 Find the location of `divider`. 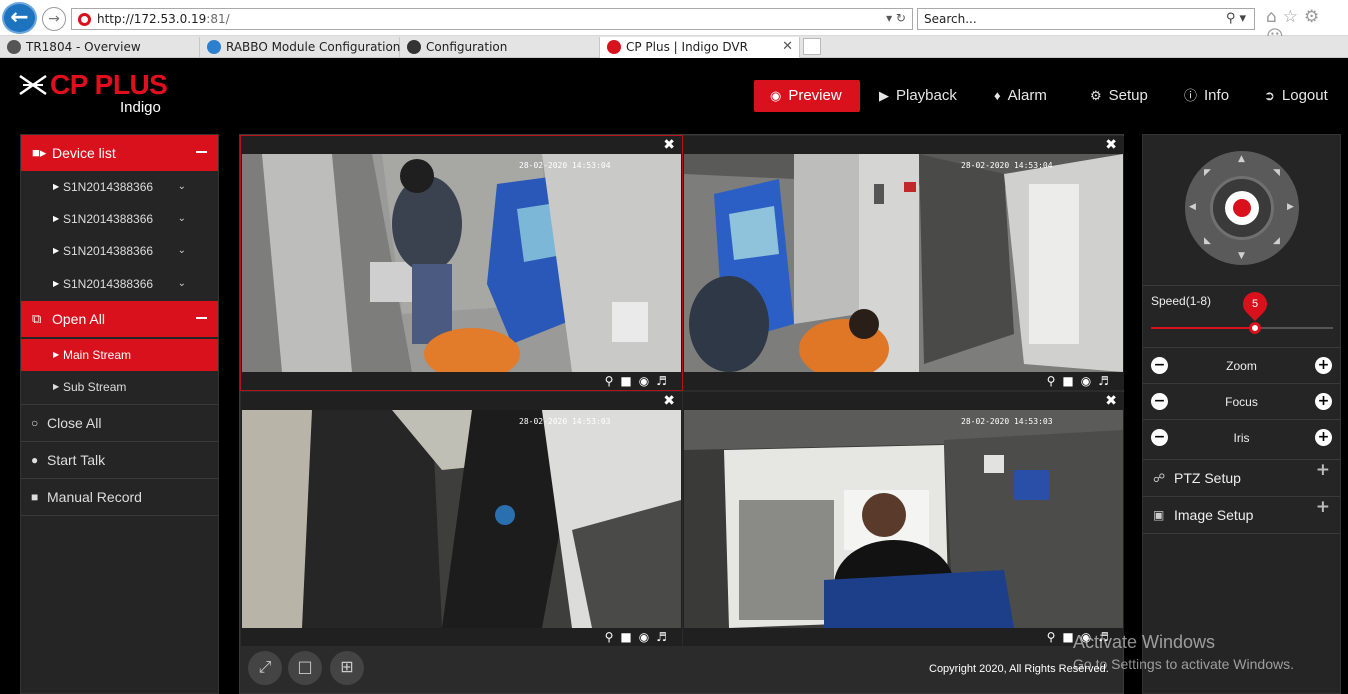

divider is located at coordinates (1241, 533).